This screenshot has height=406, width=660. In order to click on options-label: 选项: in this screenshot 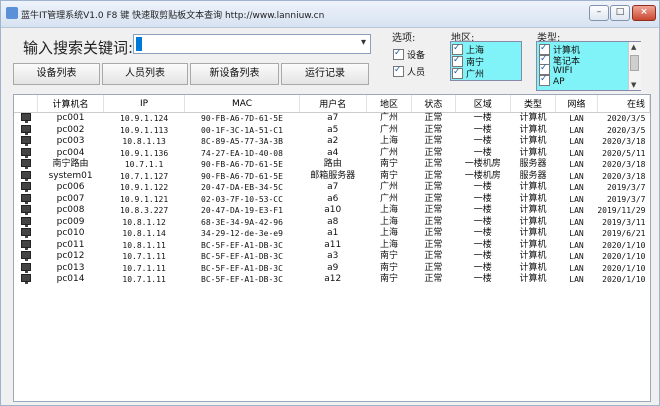, I will do `click(404, 38)`.